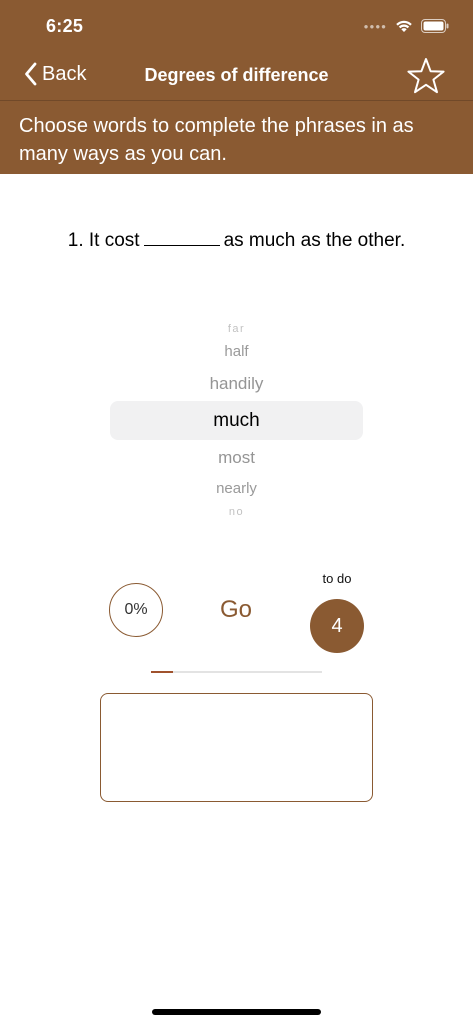  Describe the element at coordinates (426, 76) in the screenshot. I see `star-outline-icon` at that location.